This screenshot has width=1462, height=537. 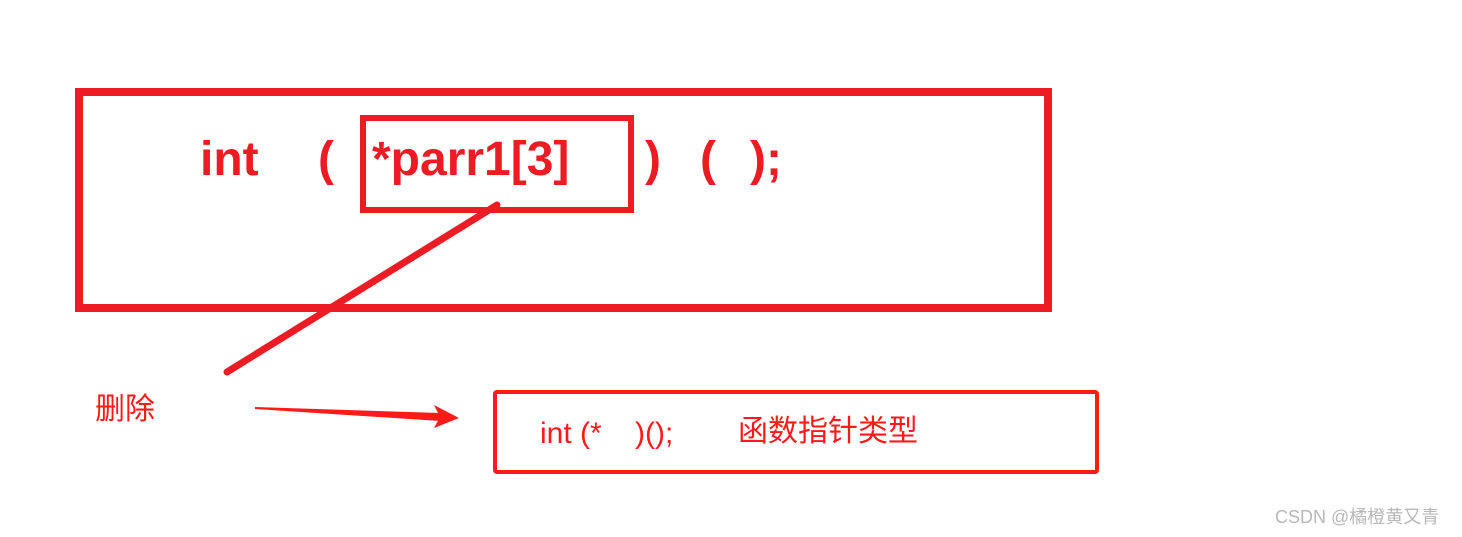 What do you see at coordinates (347, 414) in the screenshot?
I see `arrow-shaft` at bounding box center [347, 414].